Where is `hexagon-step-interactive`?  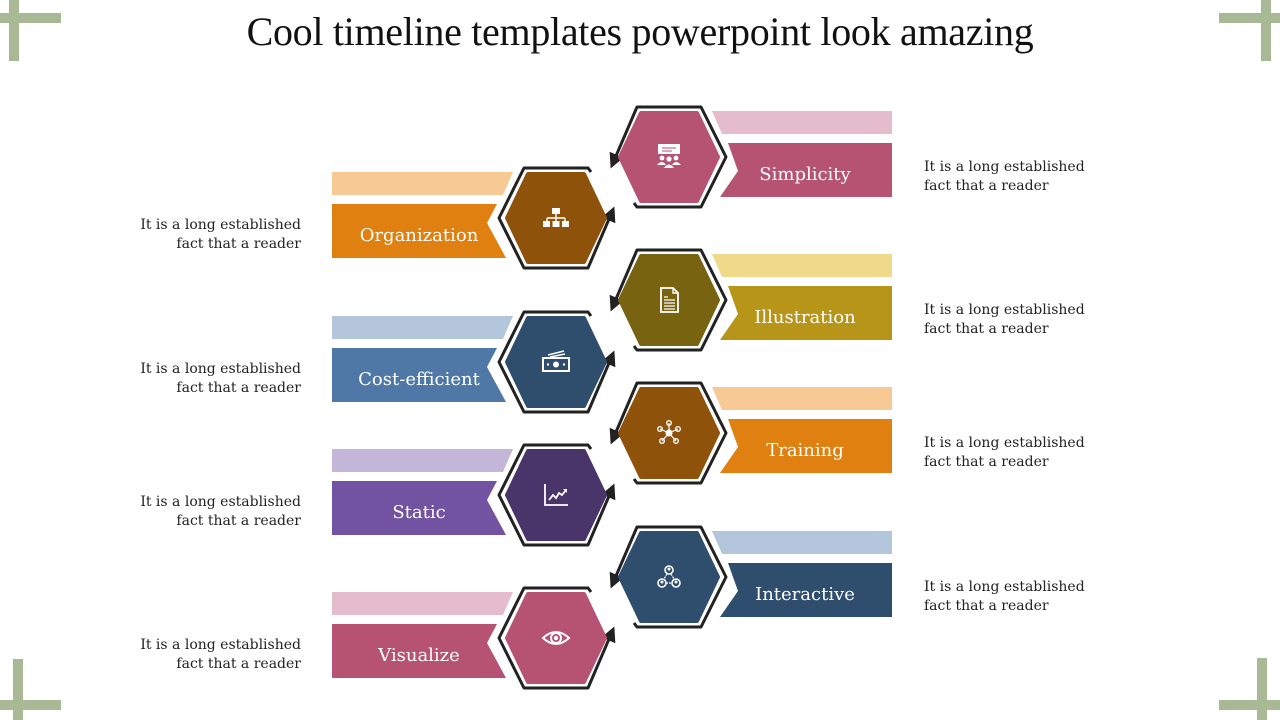
hexagon-step-interactive is located at coordinates (668, 577).